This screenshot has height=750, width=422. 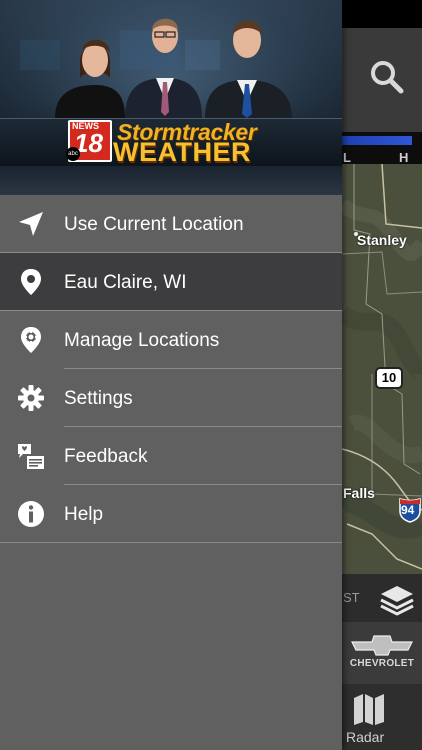 What do you see at coordinates (98, 398) in the screenshot?
I see `menu-item-label: Settings` at bounding box center [98, 398].